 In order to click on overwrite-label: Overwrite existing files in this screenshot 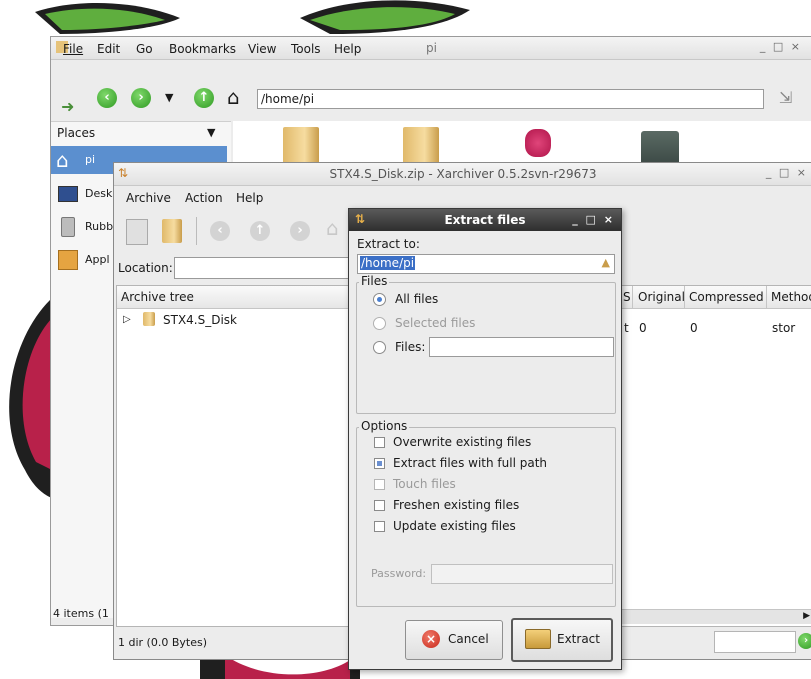, I will do `click(462, 442)`.